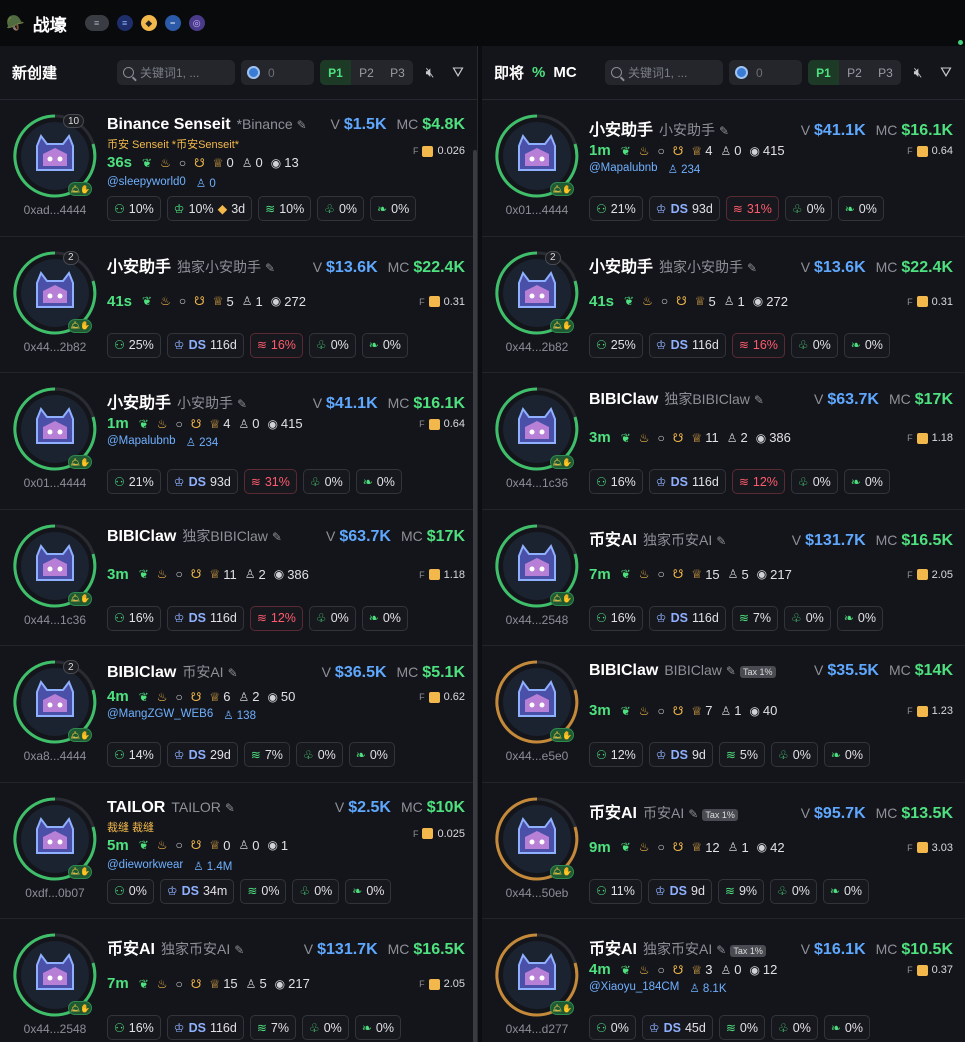 The image size is (965, 1042). Describe the element at coordinates (758, 345) in the screenshot. I see `bundle-chip: ≋ 16%` at that location.